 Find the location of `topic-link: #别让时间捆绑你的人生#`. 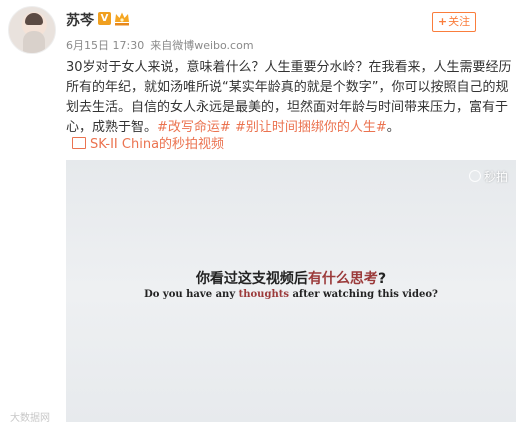

topic-link: #别让时间捆绑你的人生# is located at coordinates (311, 127).